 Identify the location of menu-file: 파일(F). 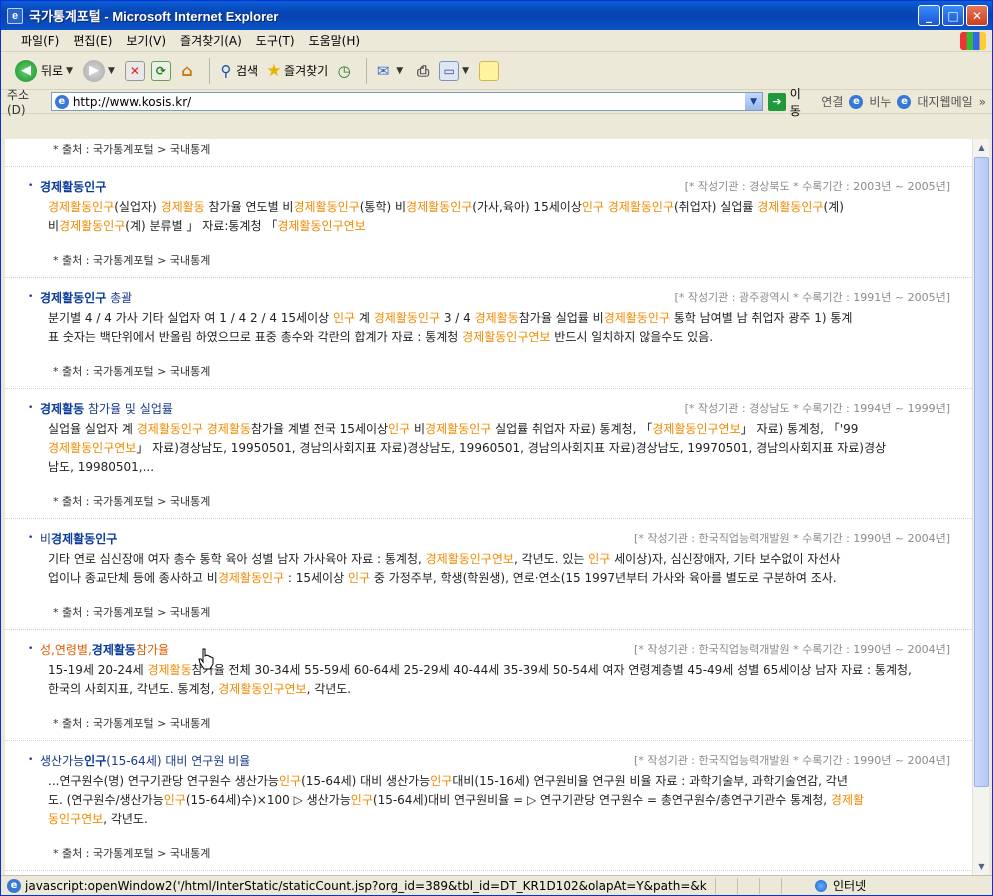
(40, 40).